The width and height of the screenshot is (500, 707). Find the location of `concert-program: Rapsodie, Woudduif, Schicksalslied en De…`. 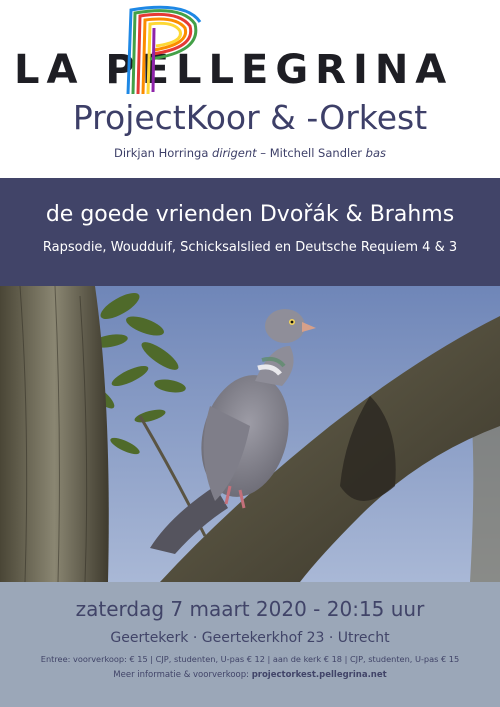

concert-program: Rapsodie, Woudduif, Schicksalslied en De… is located at coordinates (250, 247).